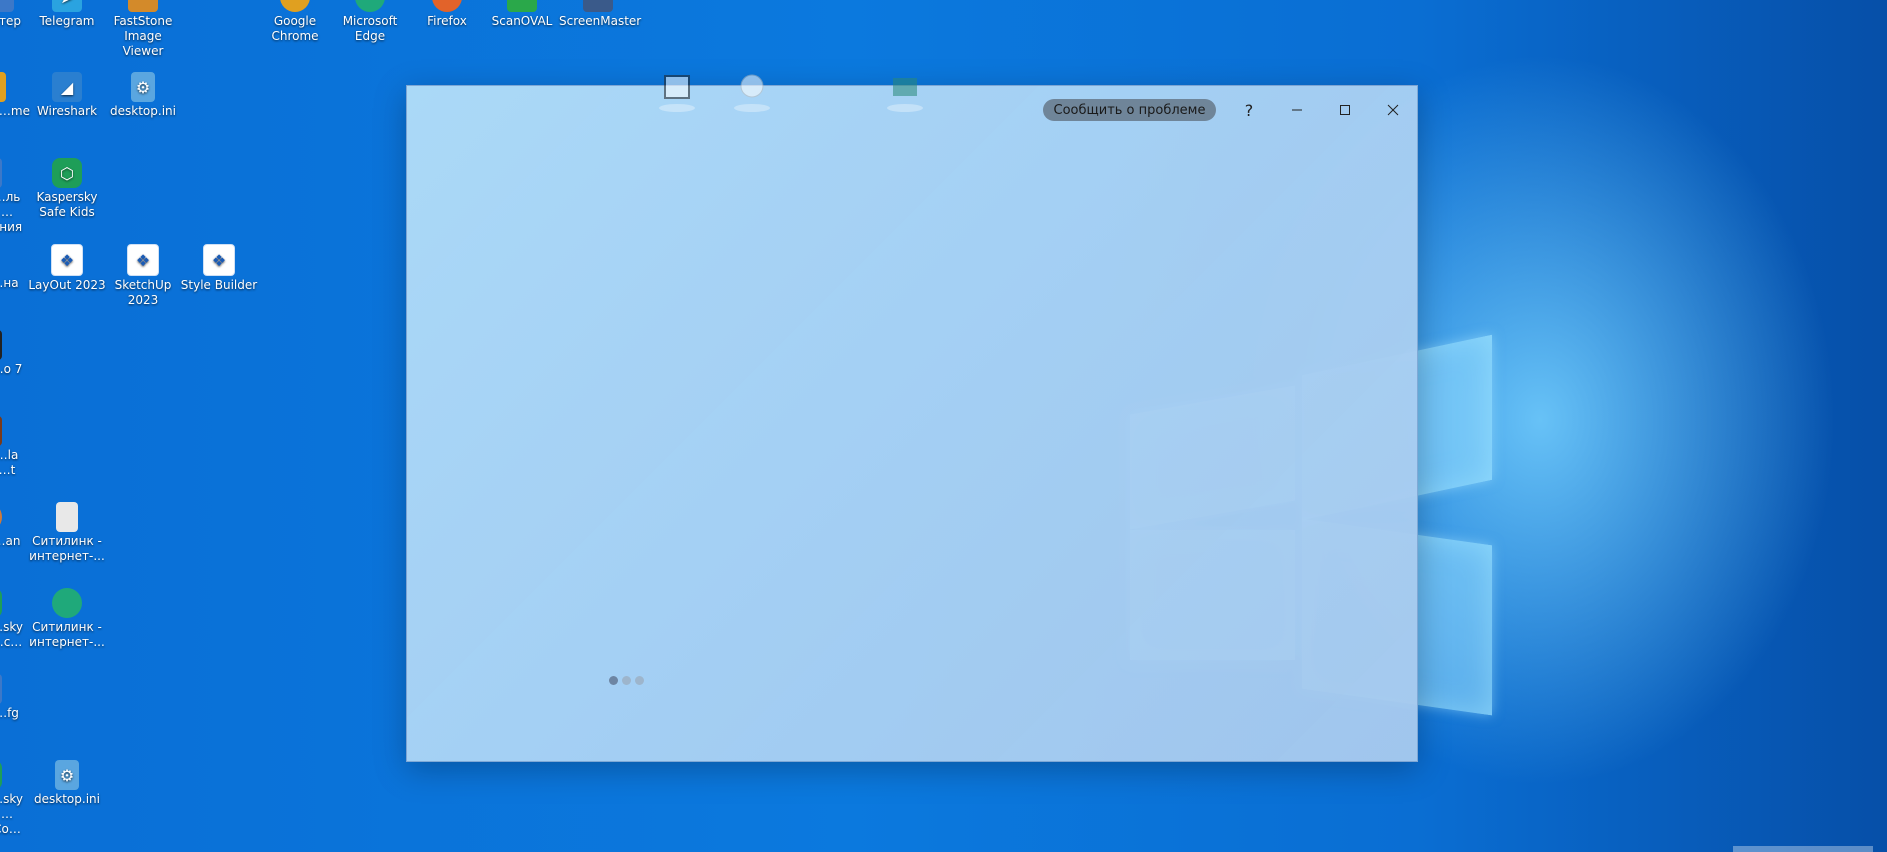 Image resolution: width=1887 pixels, height=852 pixels. I want to click on close-icon, so click(1393, 110).